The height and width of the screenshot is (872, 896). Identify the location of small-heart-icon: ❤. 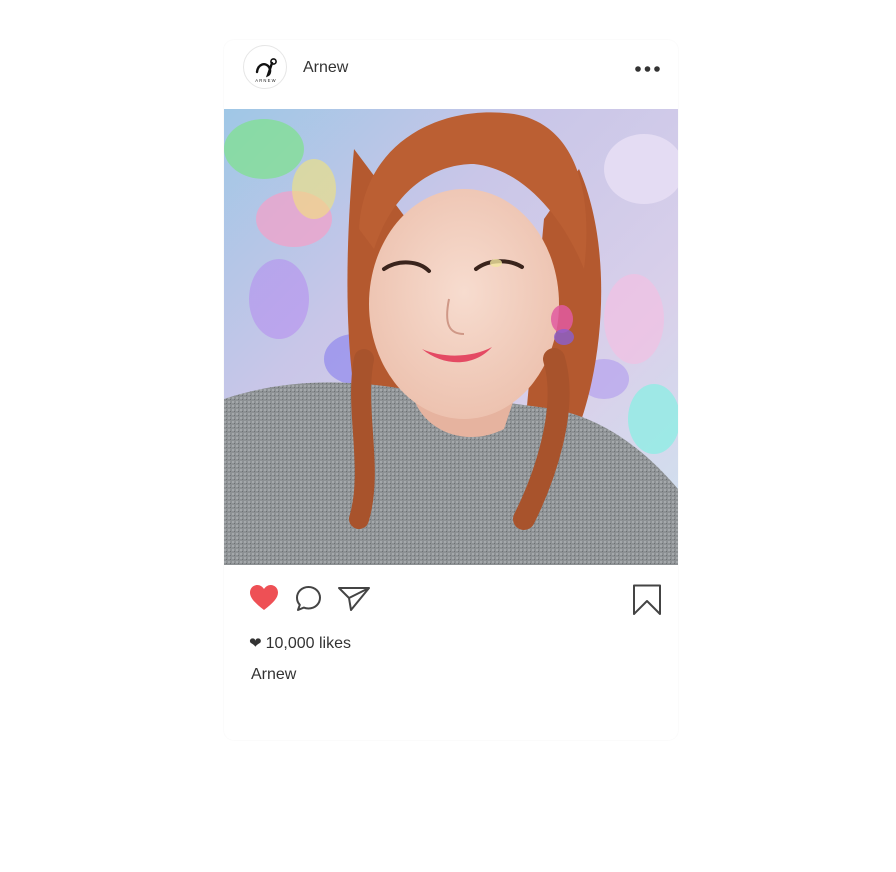
(255, 643).